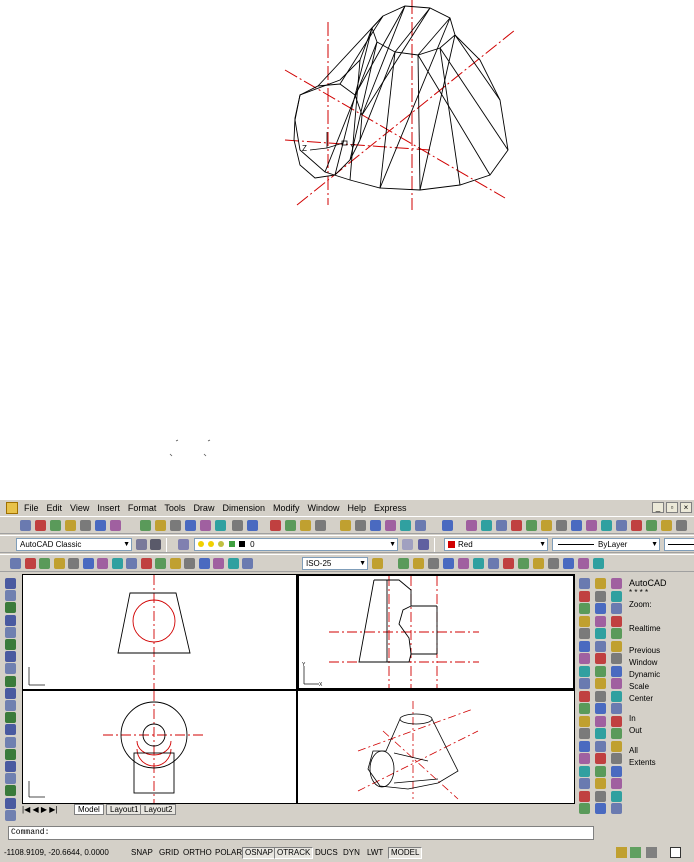  What do you see at coordinates (142, 853) in the screenshot?
I see `status-snap-button: SNAP` at bounding box center [142, 853].